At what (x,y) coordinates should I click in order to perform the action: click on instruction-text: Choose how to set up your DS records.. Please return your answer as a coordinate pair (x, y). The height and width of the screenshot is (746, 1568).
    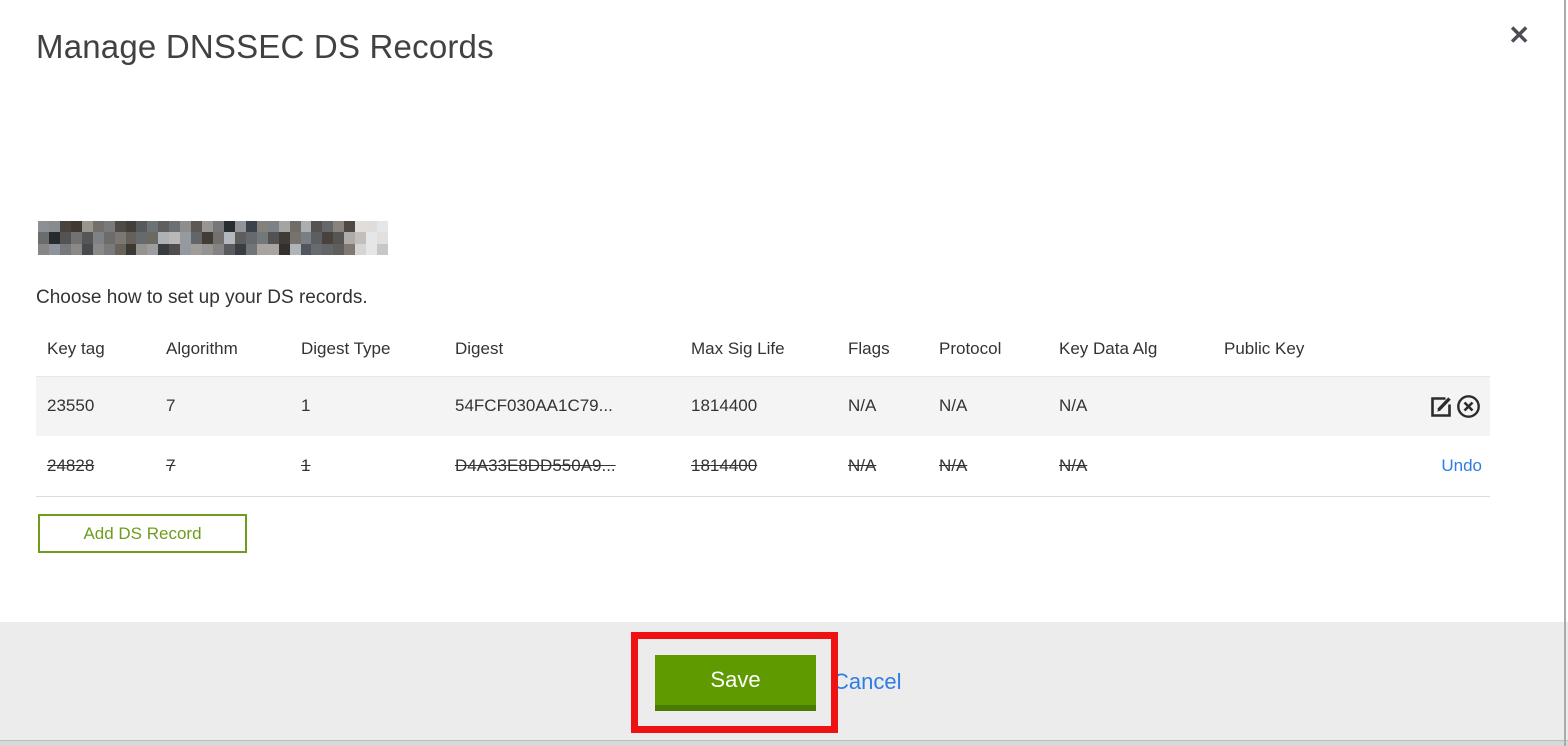
    Looking at the image, I should click on (202, 297).